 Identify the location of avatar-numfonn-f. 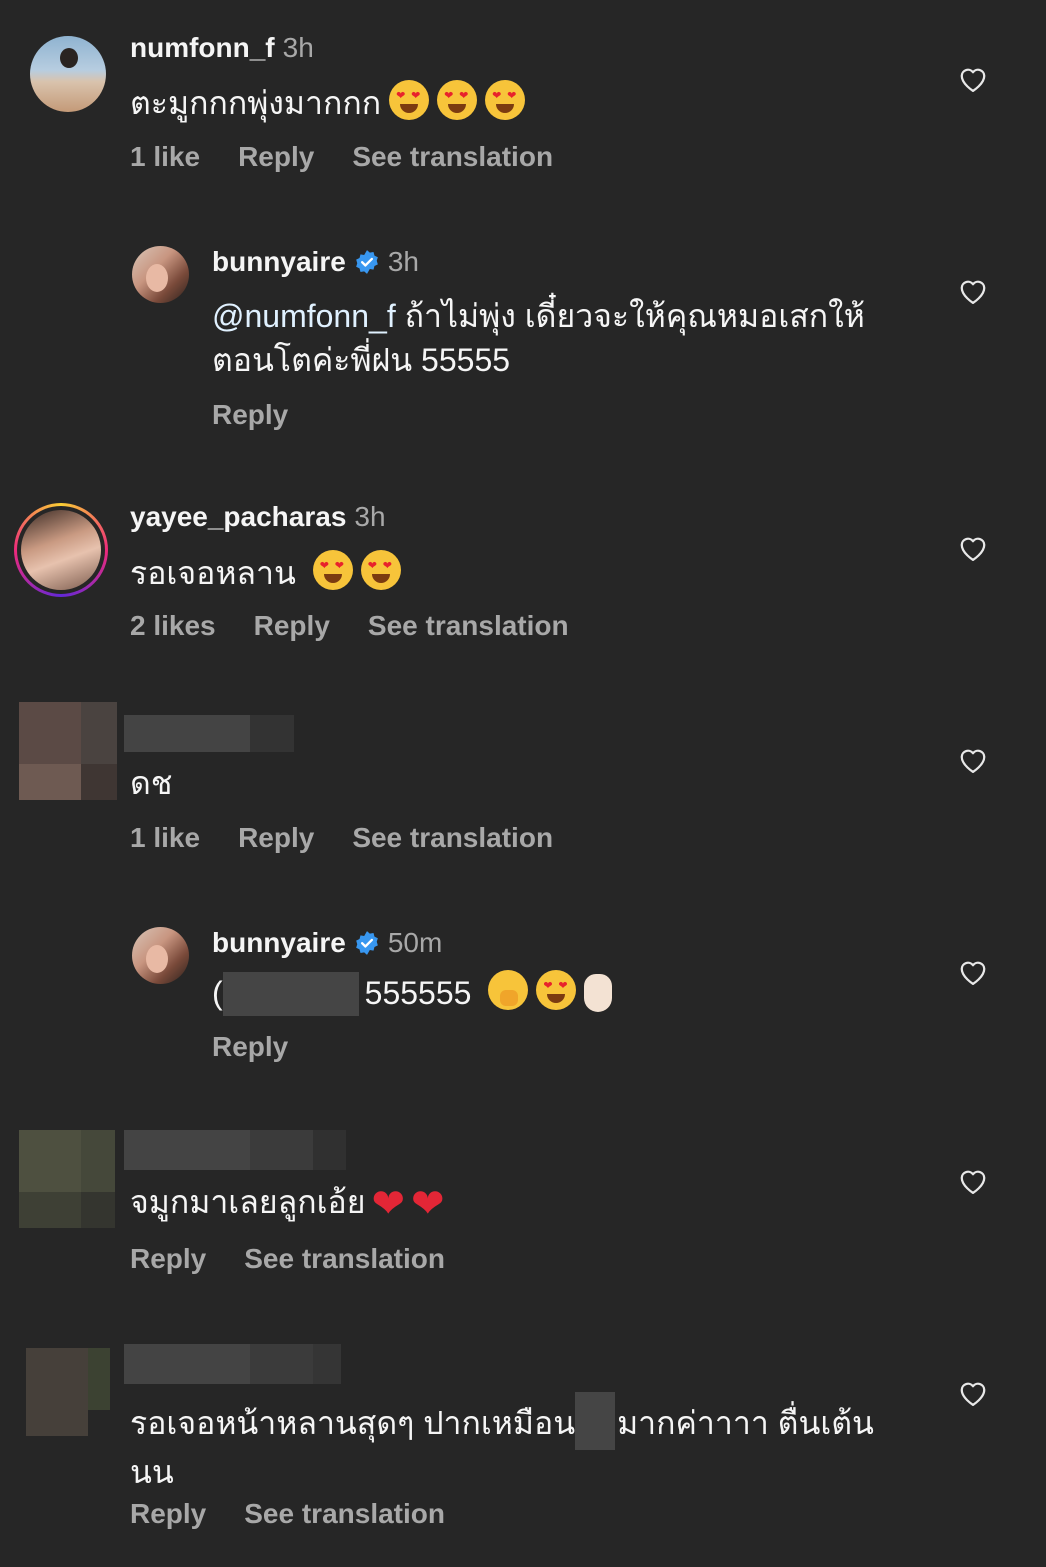
(68, 74).